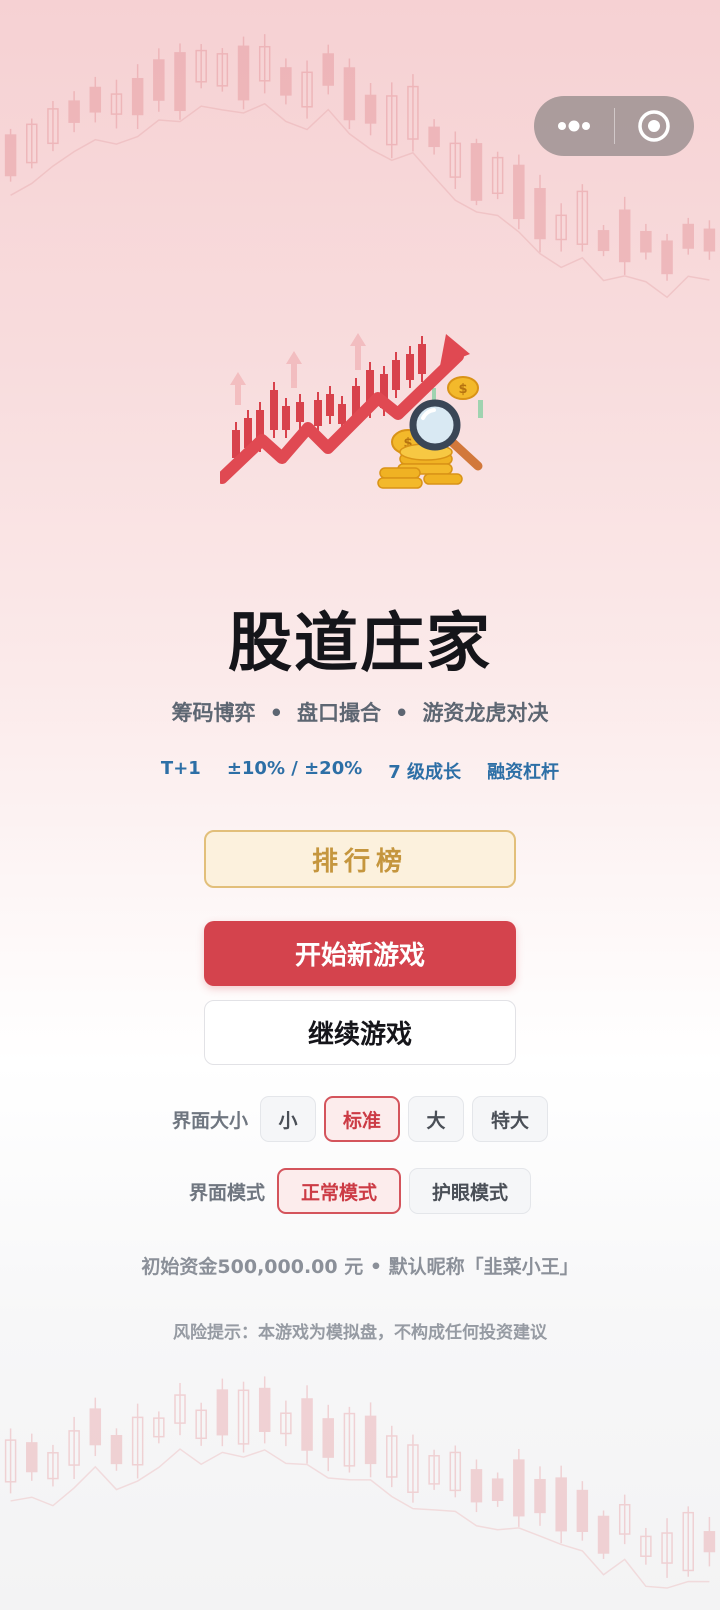  What do you see at coordinates (470, 1191) in the screenshot?
I see `mode-option-eye-care: 护眼模式` at bounding box center [470, 1191].